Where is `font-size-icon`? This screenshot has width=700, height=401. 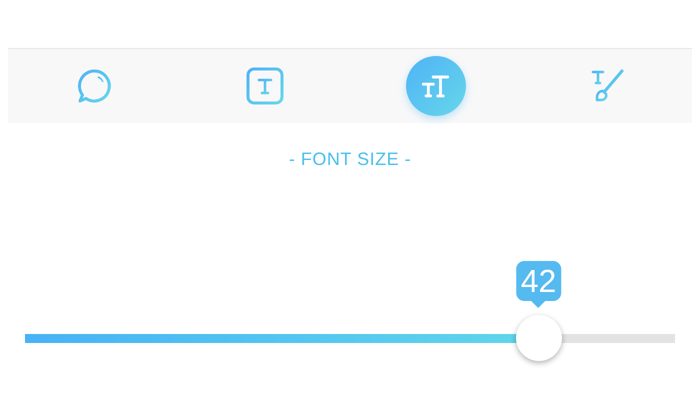 font-size-icon is located at coordinates (436, 86).